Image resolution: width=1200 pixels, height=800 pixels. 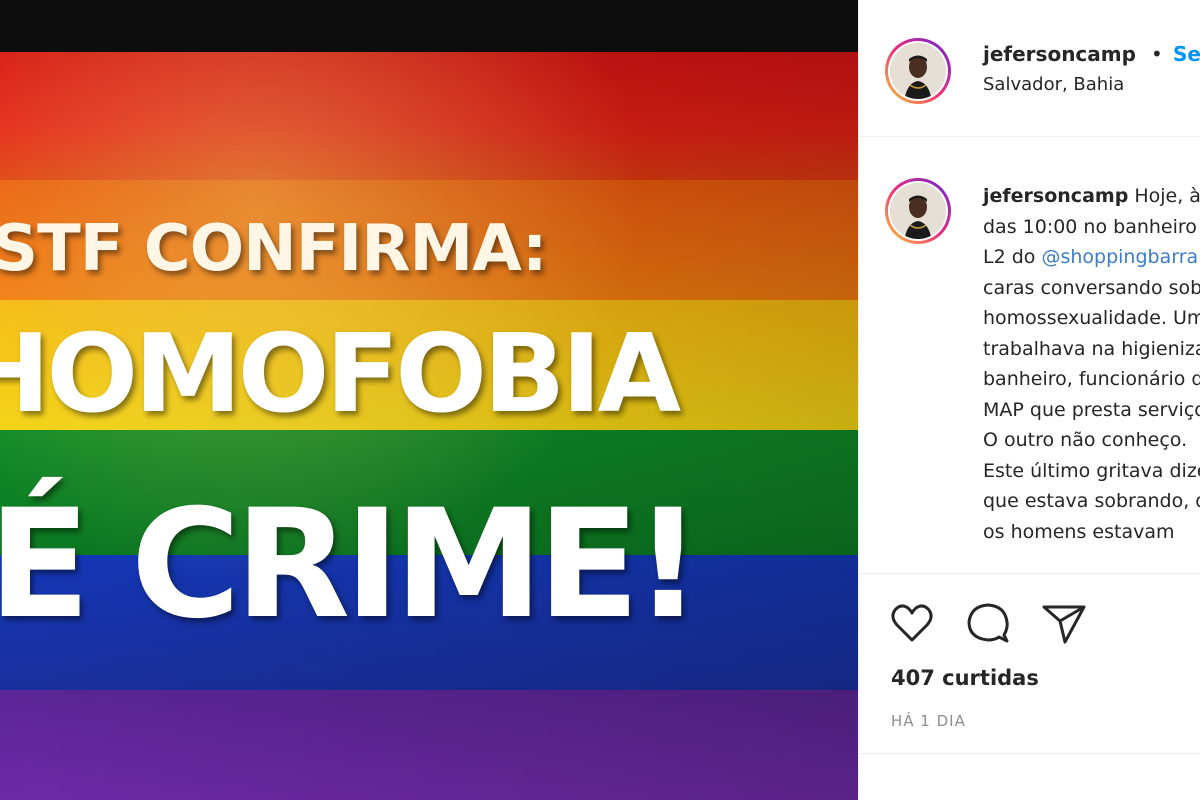 What do you see at coordinates (429, 26) in the screenshot?
I see `flag-band-black` at bounding box center [429, 26].